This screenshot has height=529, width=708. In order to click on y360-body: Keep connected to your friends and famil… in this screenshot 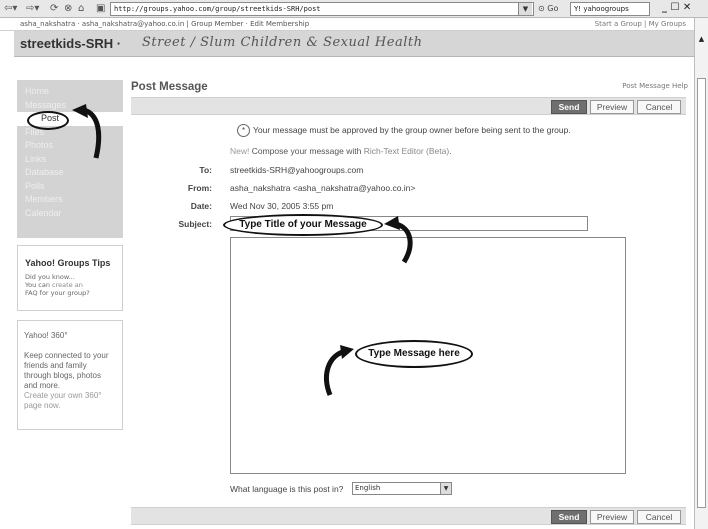, I will do `click(66, 370)`.